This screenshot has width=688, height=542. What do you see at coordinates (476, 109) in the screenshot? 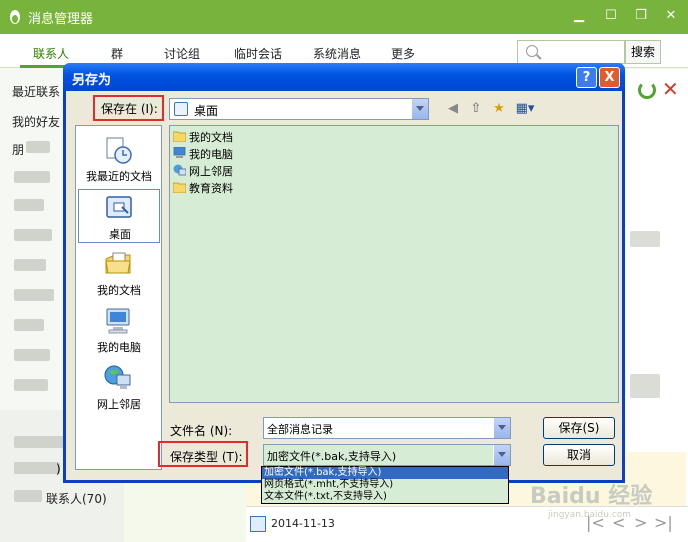
I see `up-folder-icon: ⇧` at bounding box center [476, 109].